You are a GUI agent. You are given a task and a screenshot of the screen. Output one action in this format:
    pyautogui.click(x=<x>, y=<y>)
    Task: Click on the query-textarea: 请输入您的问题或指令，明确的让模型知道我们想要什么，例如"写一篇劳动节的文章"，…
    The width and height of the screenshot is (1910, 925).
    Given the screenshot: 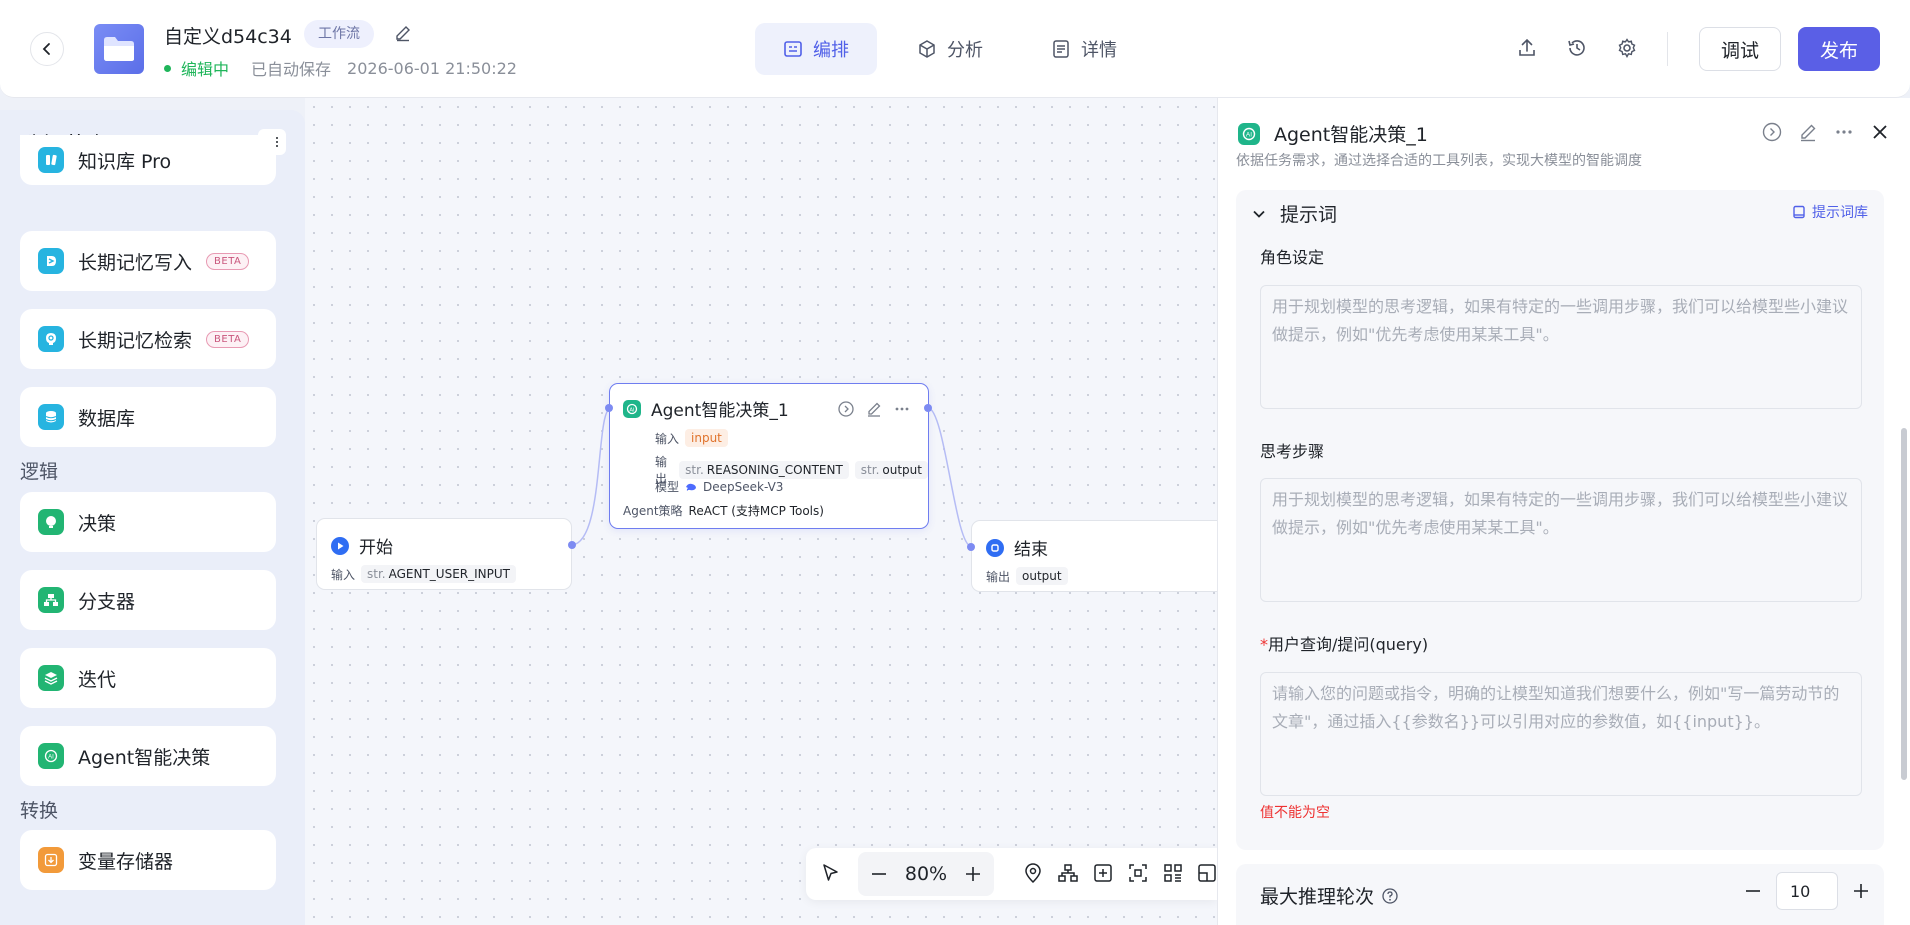 What is the action you would take?
    pyautogui.click(x=1561, y=734)
    